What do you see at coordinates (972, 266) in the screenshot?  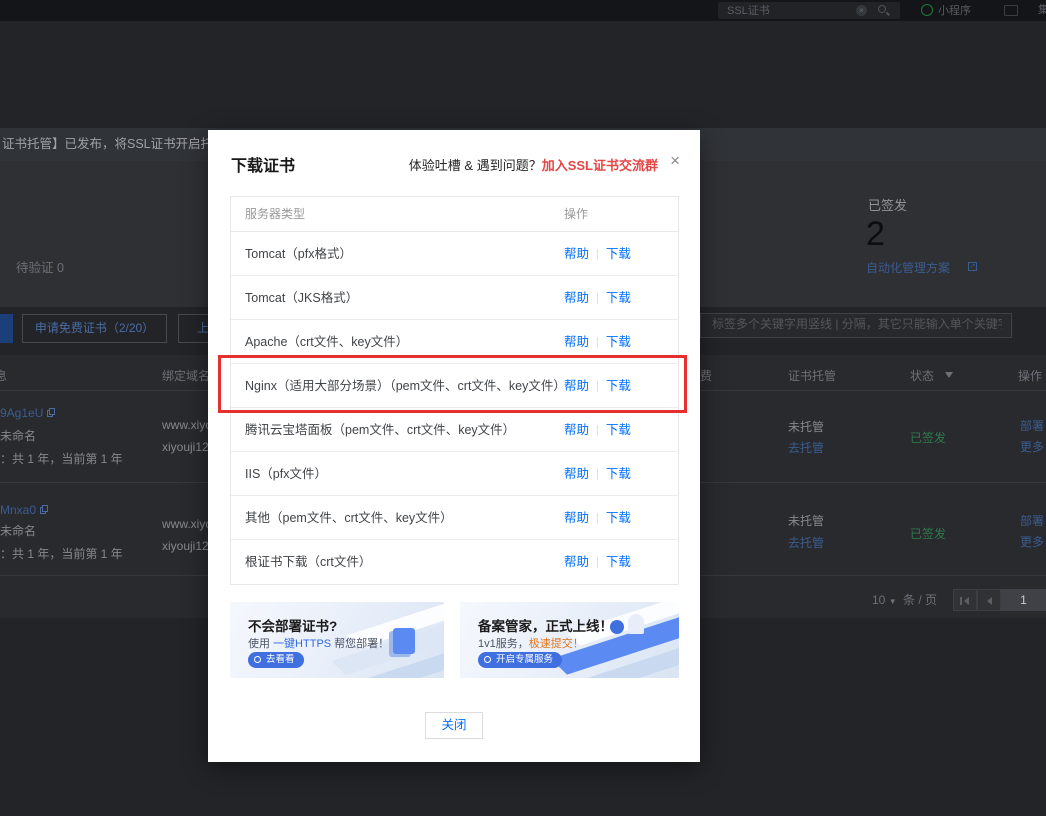 I see `external-link-icon: ↗` at bounding box center [972, 266].